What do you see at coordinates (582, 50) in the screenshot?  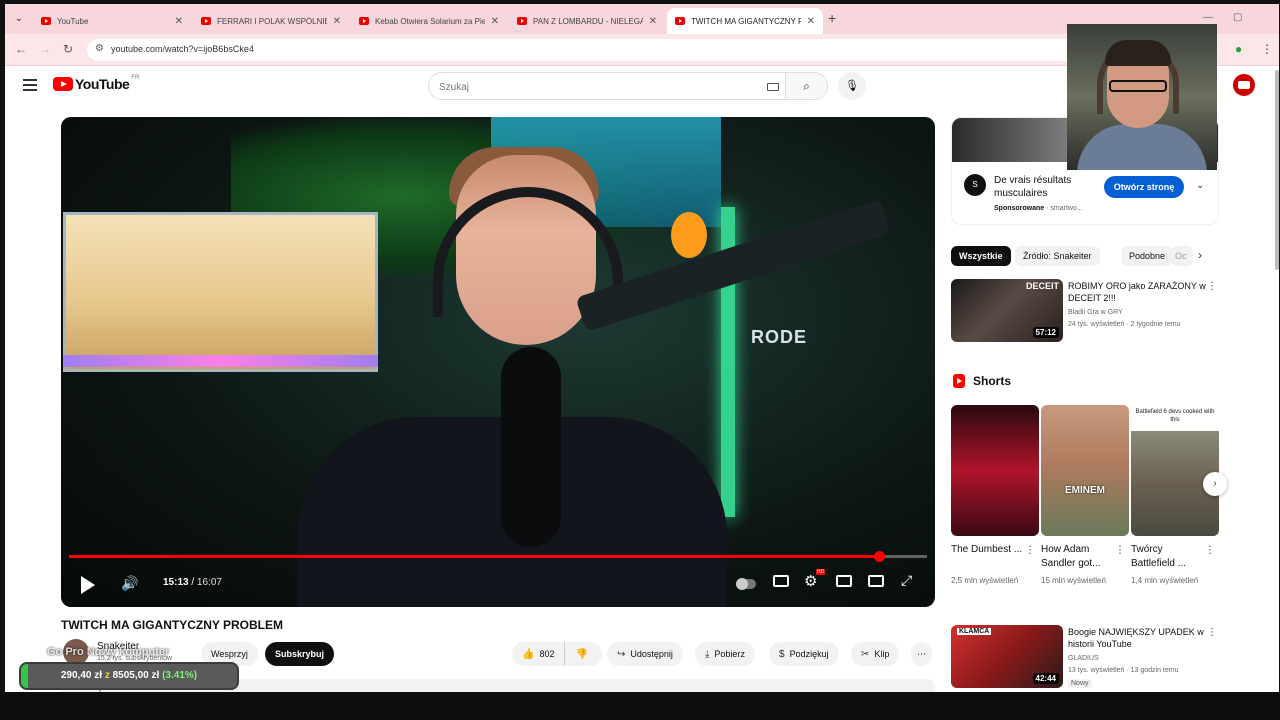 I see `url-field: ⚙ youtube.com/watch?v=ijoB6bsCke4` at bounding box center [582, 50].